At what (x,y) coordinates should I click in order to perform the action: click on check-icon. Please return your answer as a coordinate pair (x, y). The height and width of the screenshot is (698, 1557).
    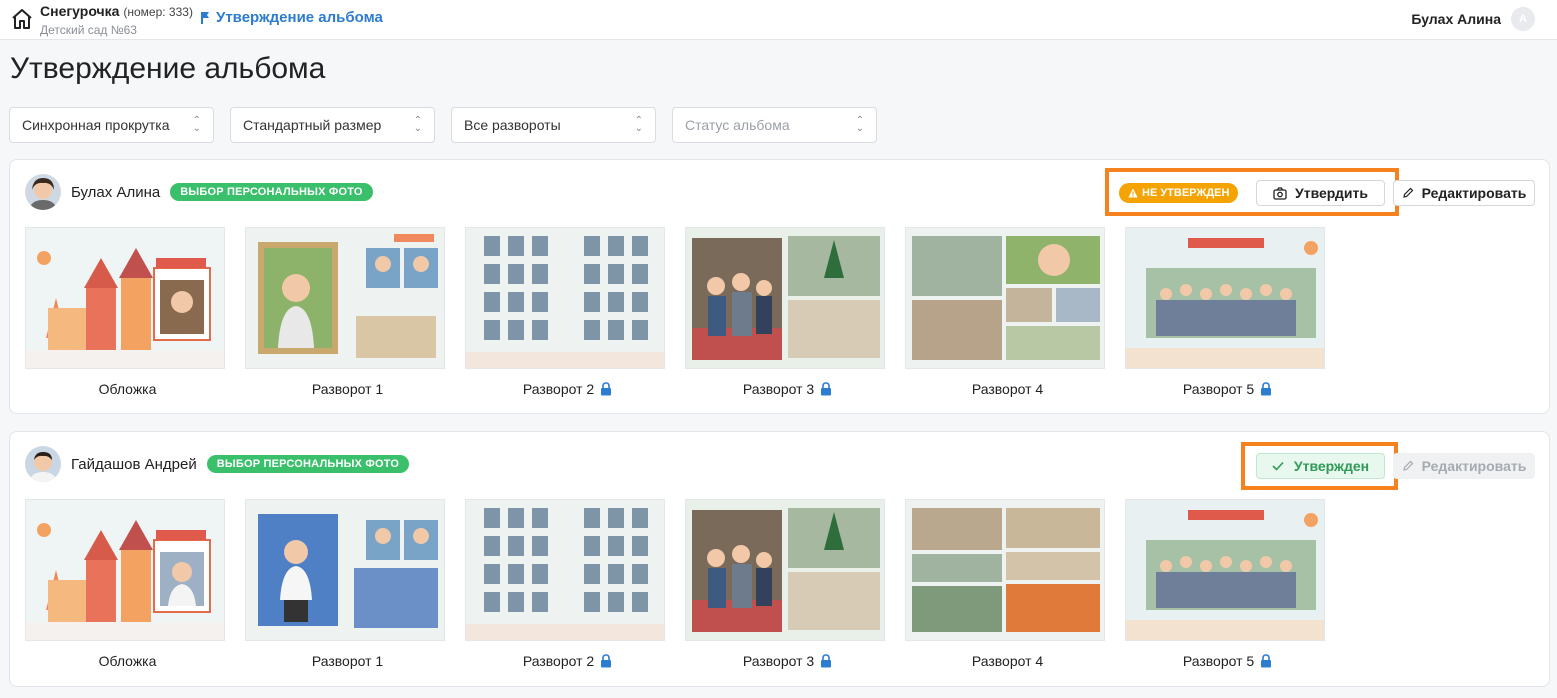
    Looking at the image, I should click on (1278, 466).